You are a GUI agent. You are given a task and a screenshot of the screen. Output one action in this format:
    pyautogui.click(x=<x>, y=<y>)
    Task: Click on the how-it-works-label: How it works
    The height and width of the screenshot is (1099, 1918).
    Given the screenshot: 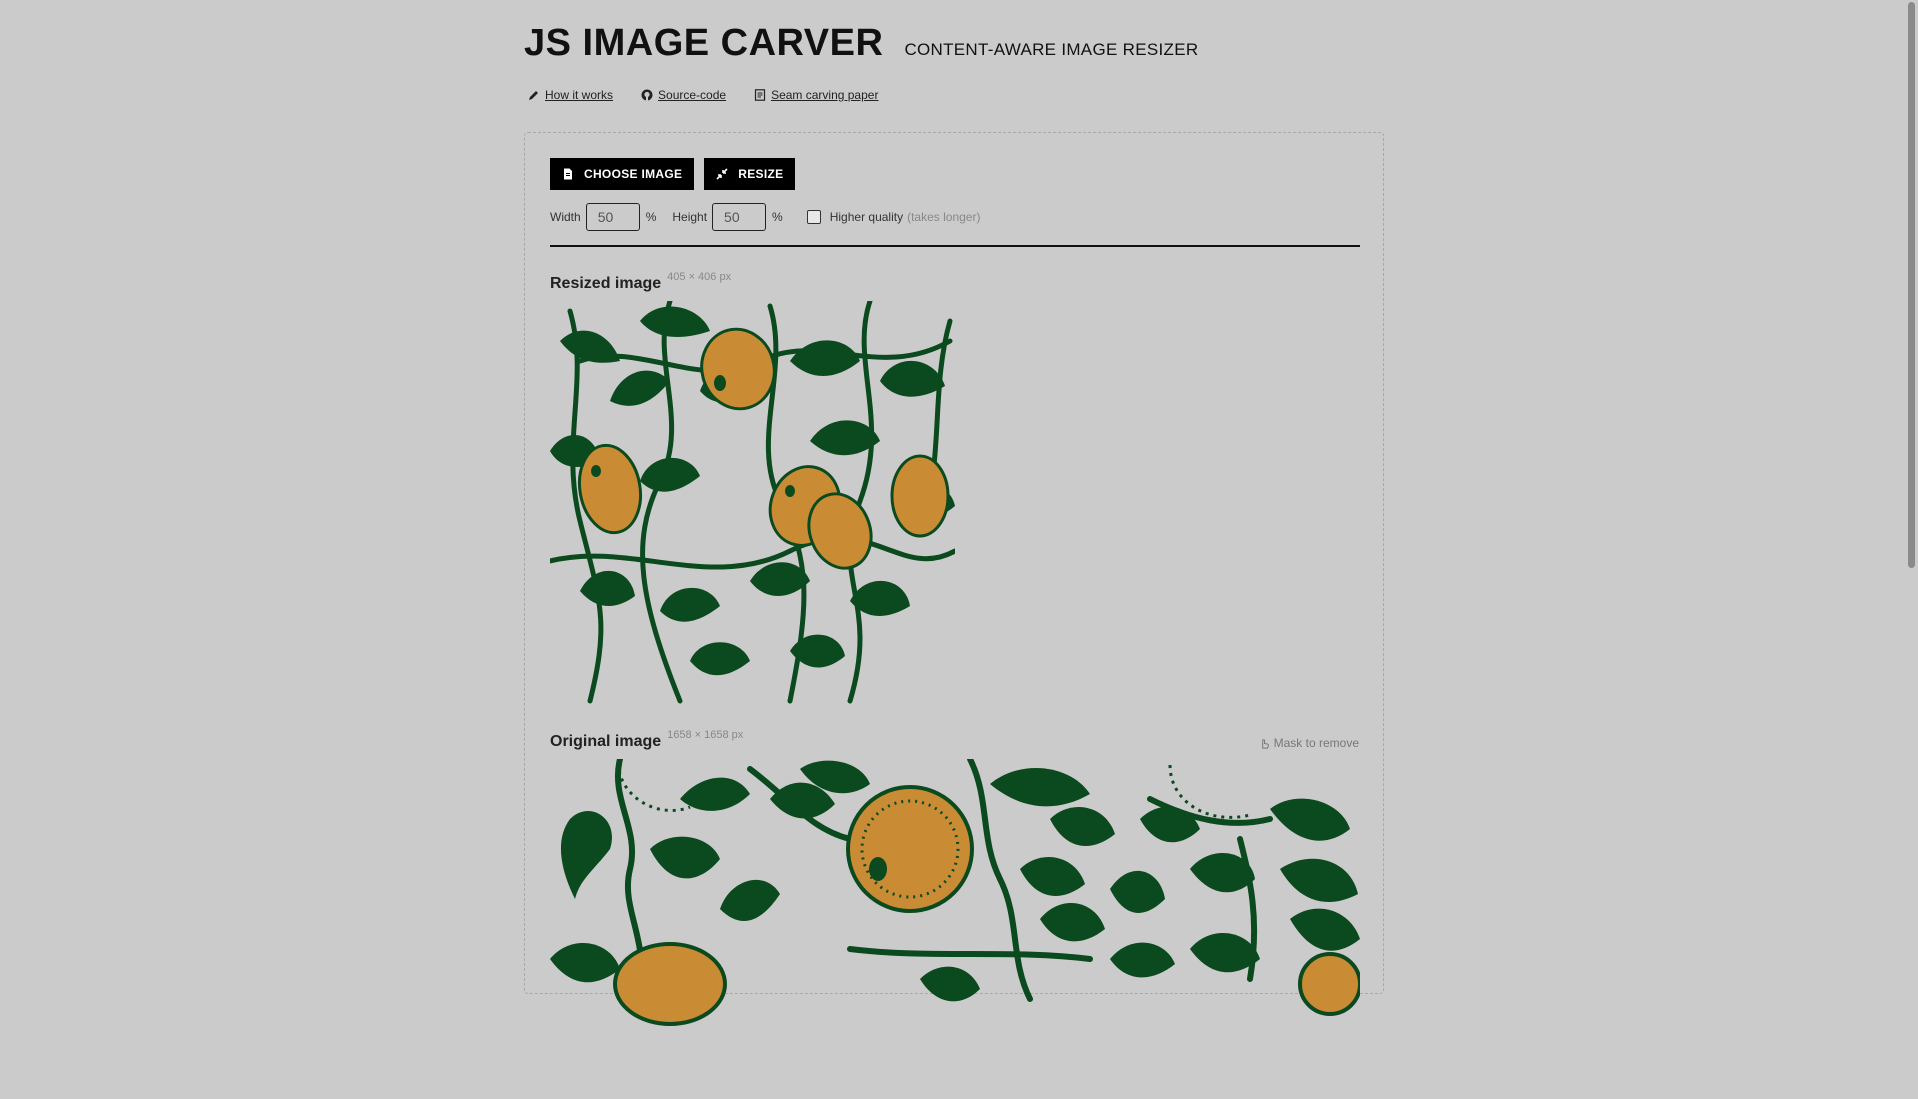 What is the action you would take?
    pyautogui.click(x=579, y=95)
    